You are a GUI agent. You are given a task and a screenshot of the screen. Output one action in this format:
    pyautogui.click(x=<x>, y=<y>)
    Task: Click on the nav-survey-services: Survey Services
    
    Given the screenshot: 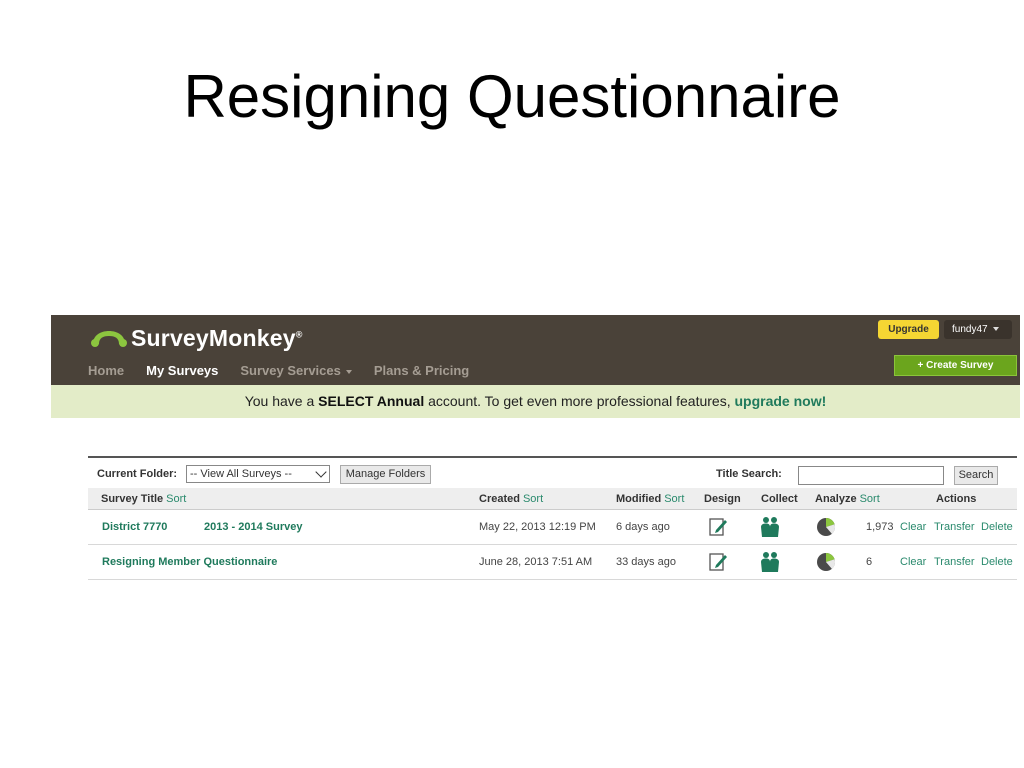 What is the action you would take?
    pyautogui.click(x=296, y=370)
    